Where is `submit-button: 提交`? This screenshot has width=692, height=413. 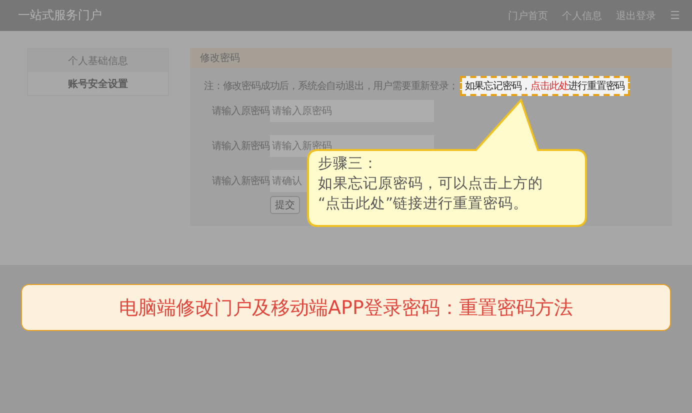 submit-button: 提交 is located at coordinates (285, 205).